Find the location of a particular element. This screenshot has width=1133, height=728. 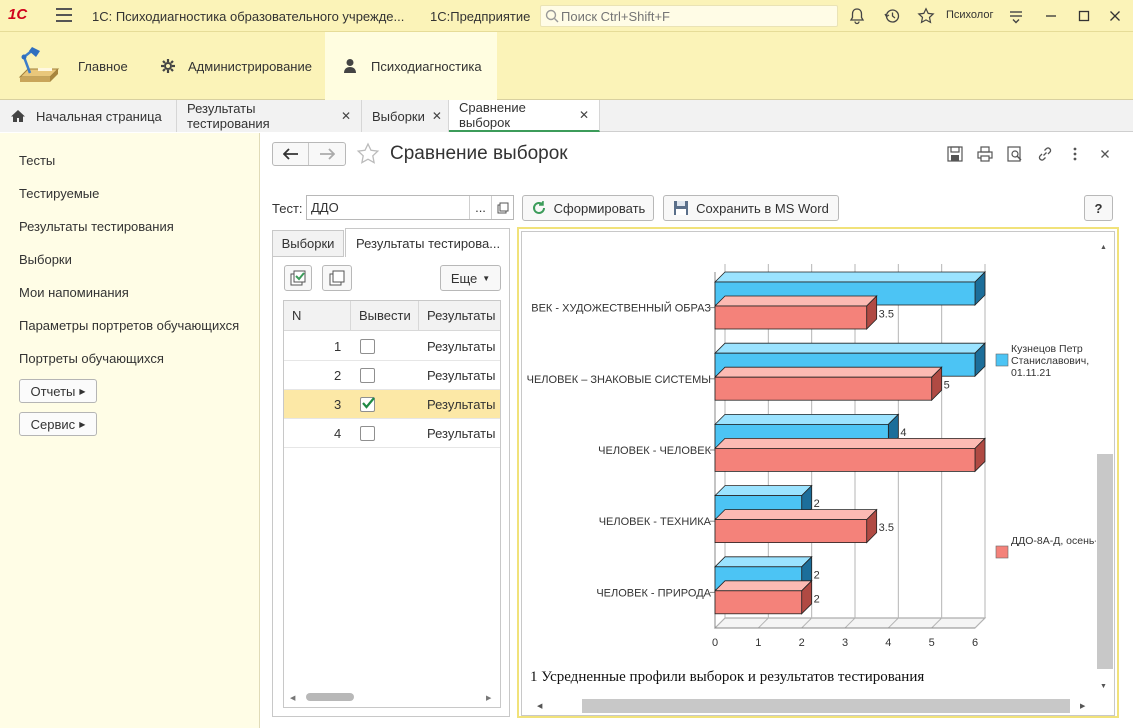

generate-button: Сформировать is located at coordinates (588, 208).